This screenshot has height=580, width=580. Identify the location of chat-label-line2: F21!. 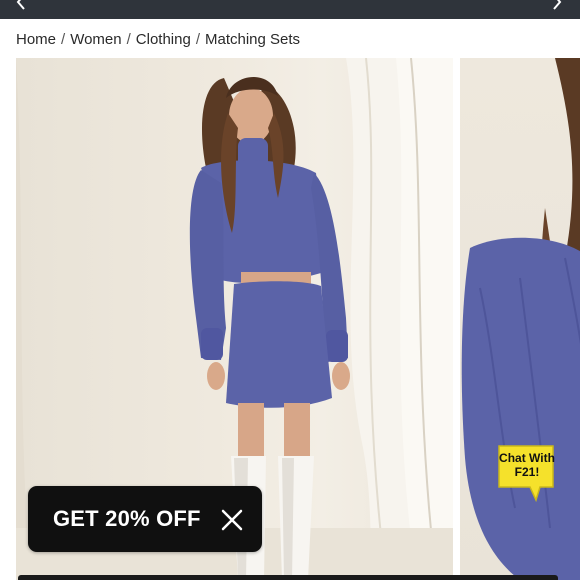
(527, 472).